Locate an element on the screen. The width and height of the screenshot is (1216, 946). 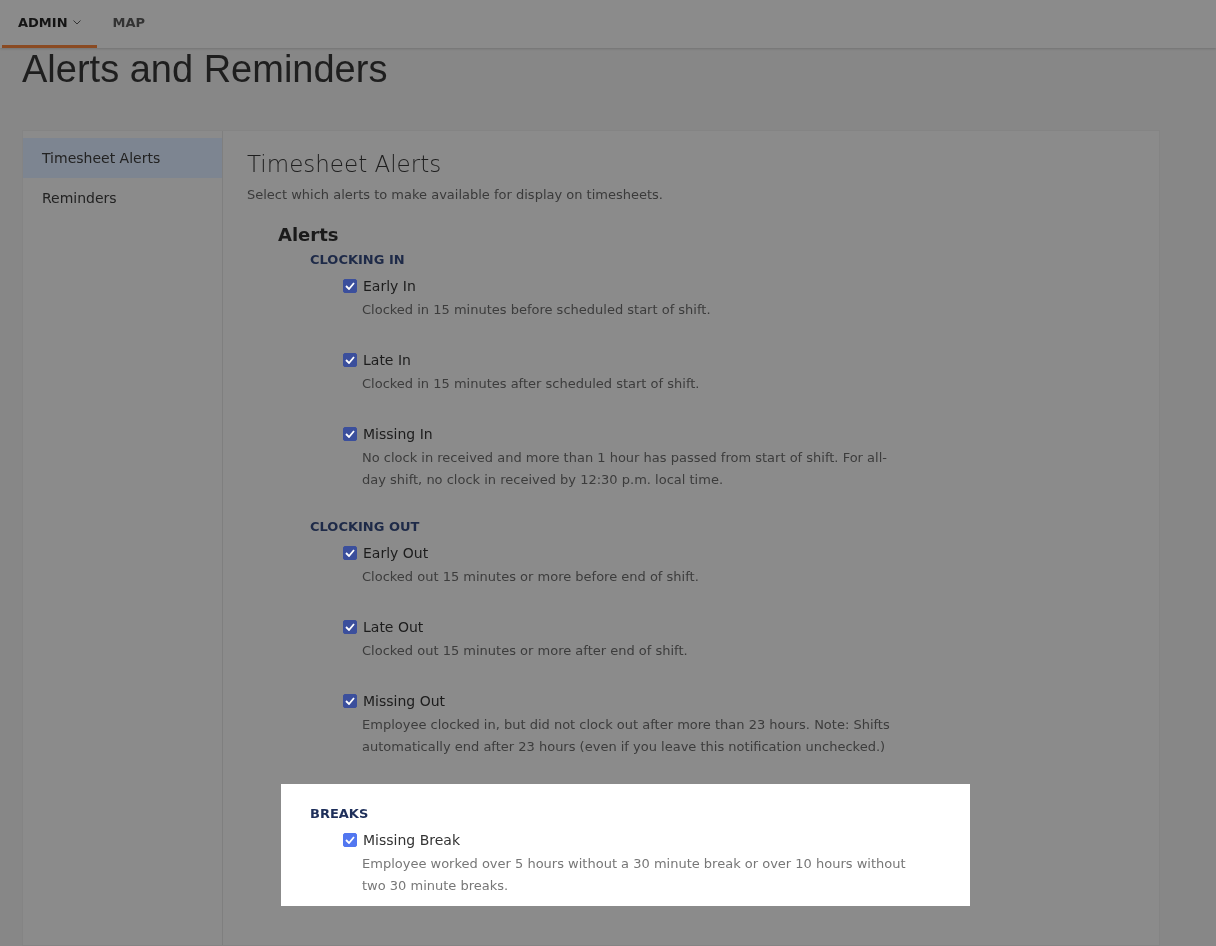
checkbox-label: Late In is located at coordinates (387, 360).